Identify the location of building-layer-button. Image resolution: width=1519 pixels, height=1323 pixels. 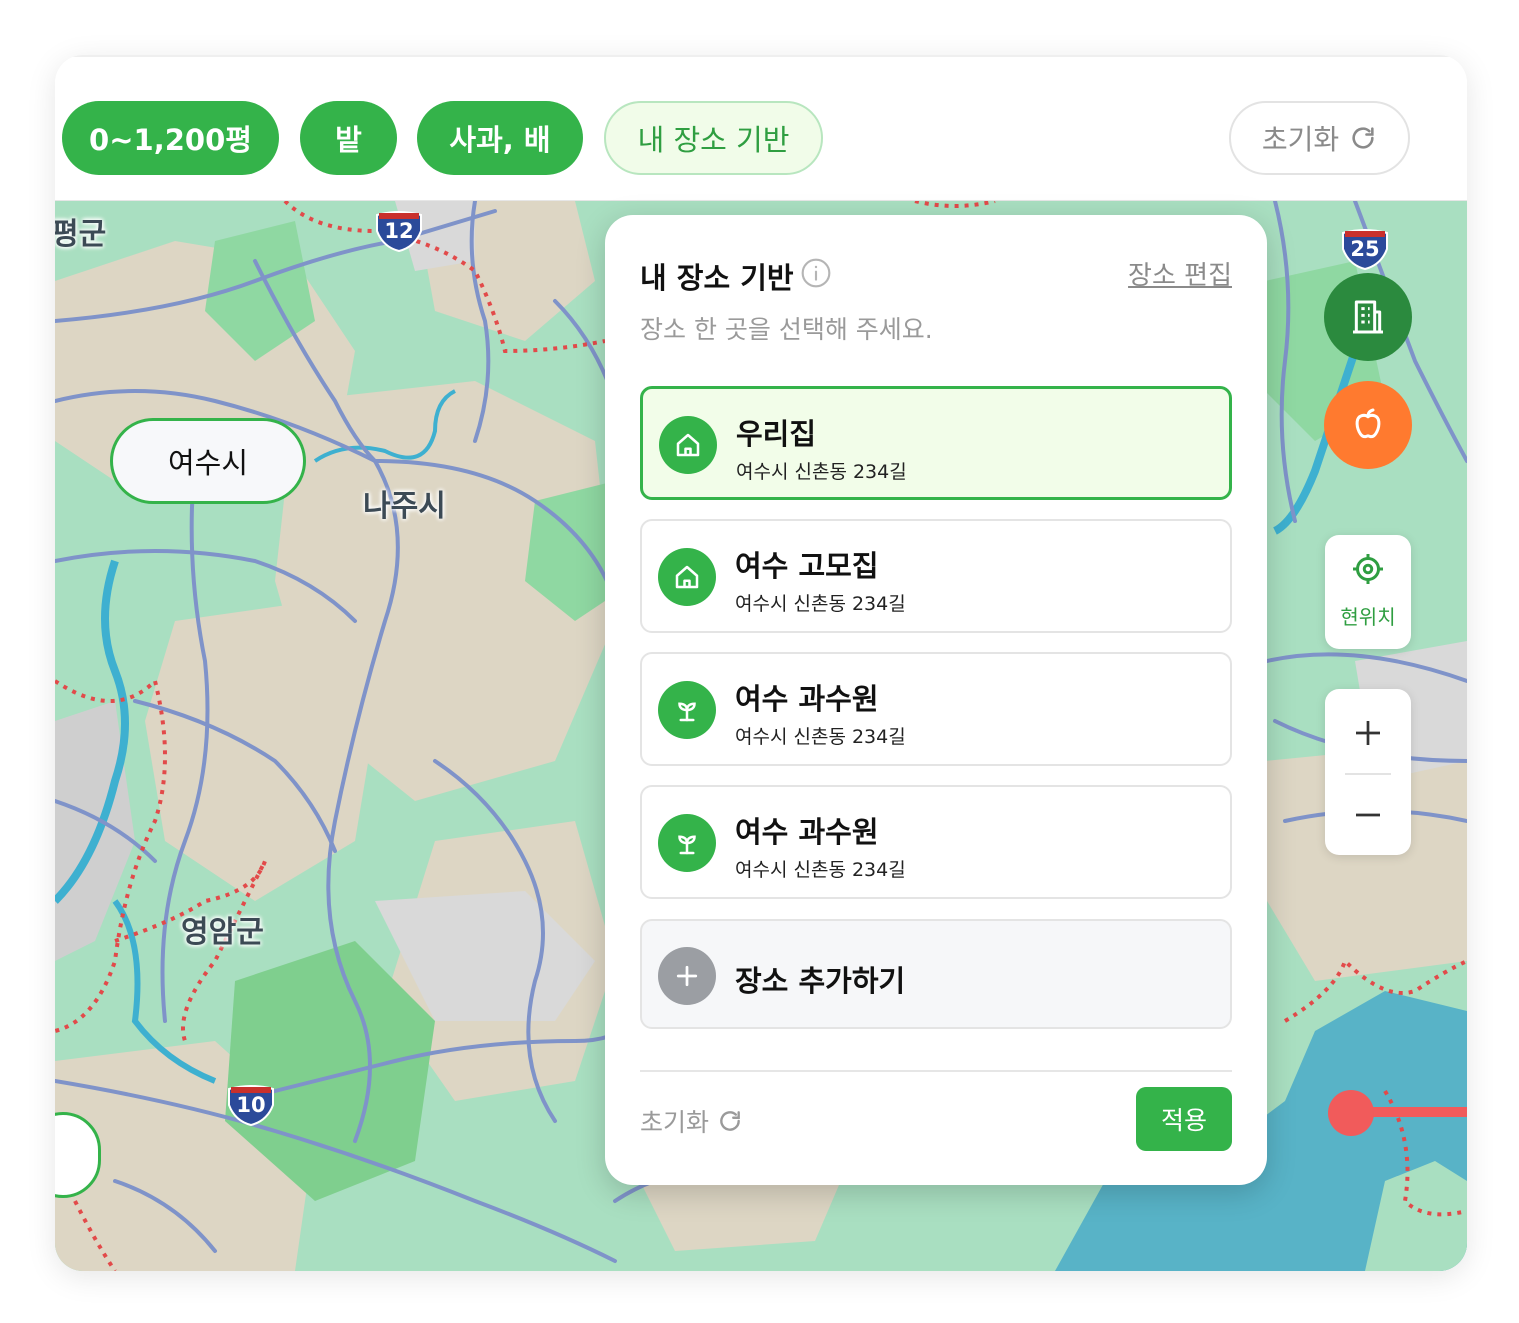
(1368, 317).